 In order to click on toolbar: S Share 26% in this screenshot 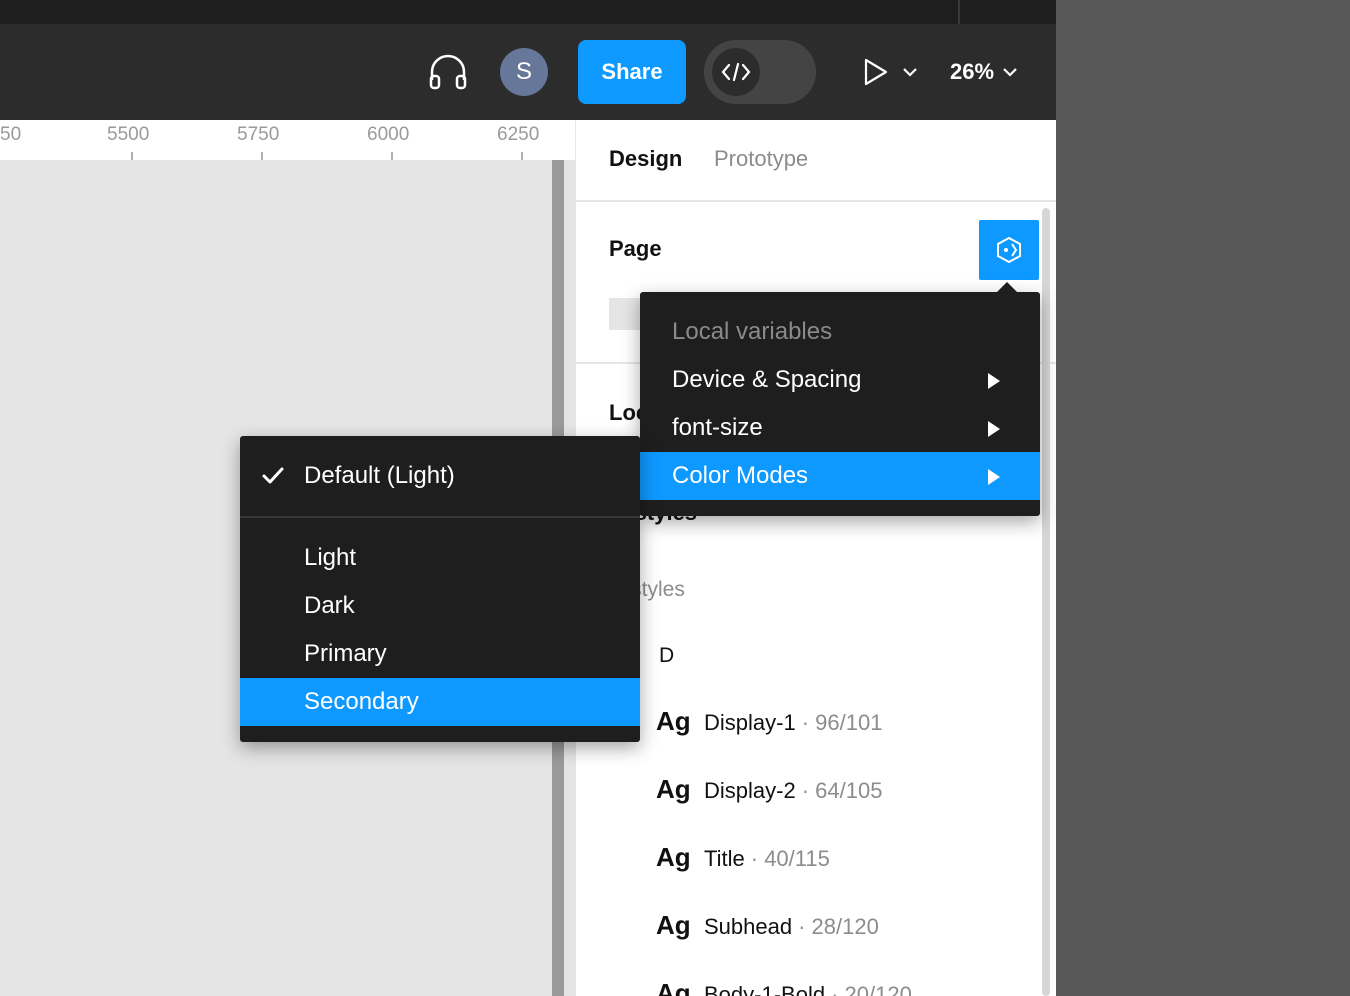, I will do `click(528, 72)`.